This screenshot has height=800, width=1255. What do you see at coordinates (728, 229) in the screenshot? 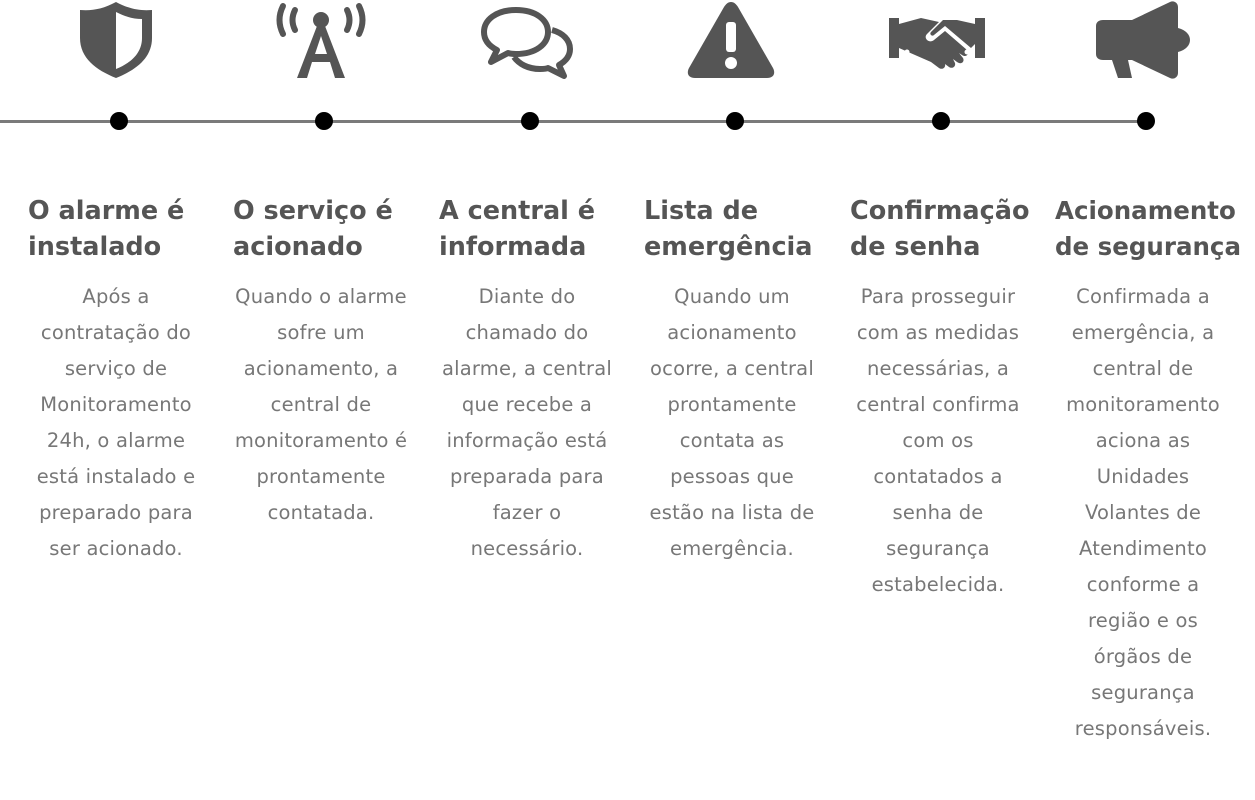
I see `step-title: Lista de emergência` at bounding box center [728, 229].